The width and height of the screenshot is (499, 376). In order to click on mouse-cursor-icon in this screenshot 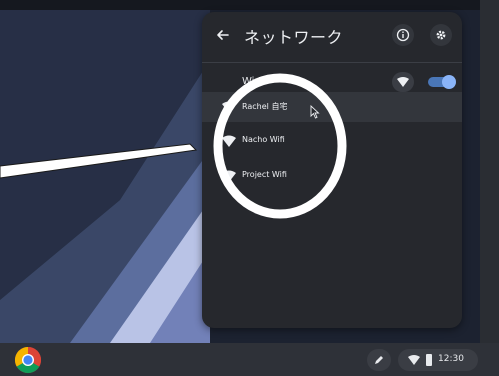, I will do `click(315, 112)`.